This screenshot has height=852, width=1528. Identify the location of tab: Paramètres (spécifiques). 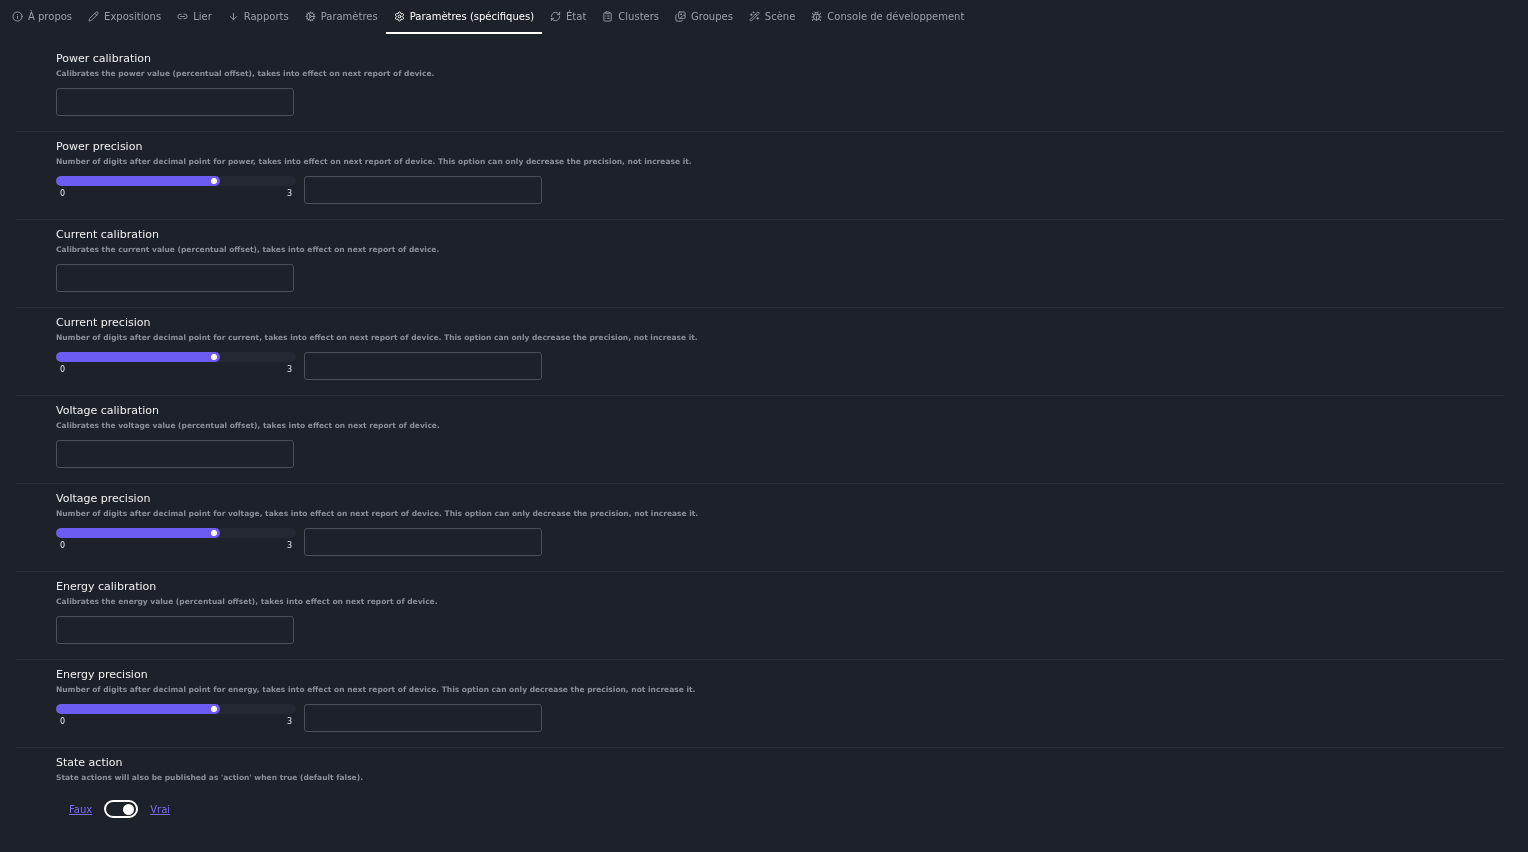
(464, 17).